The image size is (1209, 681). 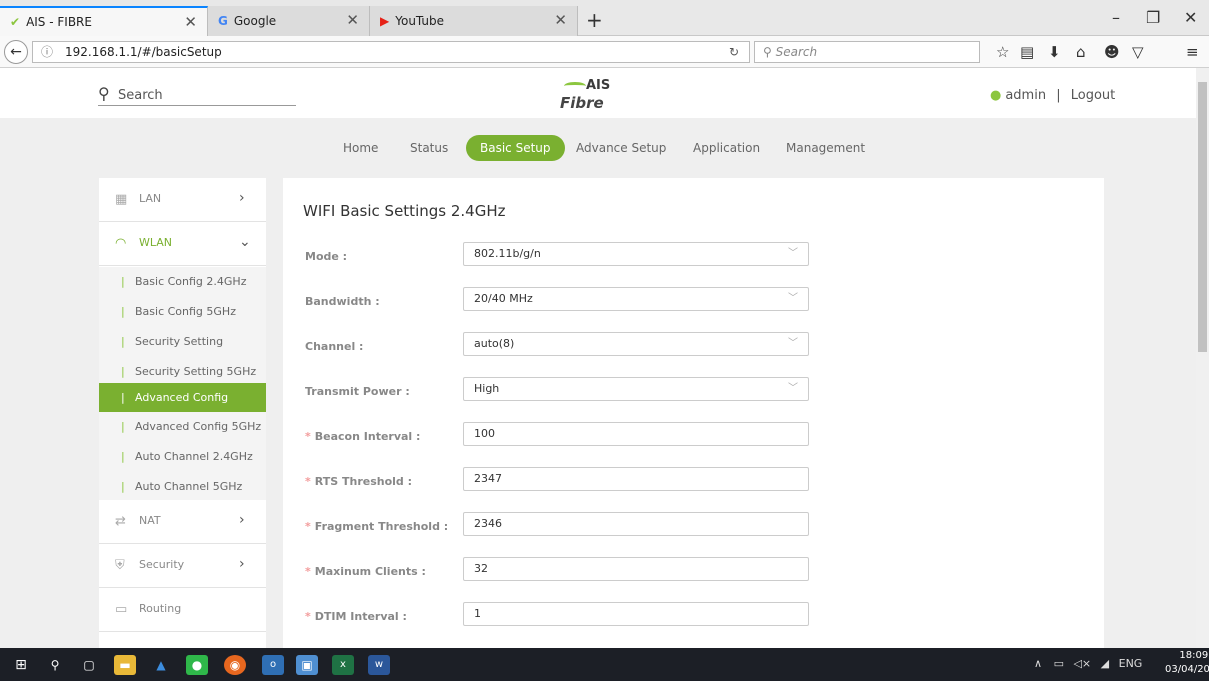 What do you see at coordinates (636, 299) in the screenshot?
I see `bandwidth-select: 20/40 MHz ﹀` at bounding box center [636, 299].